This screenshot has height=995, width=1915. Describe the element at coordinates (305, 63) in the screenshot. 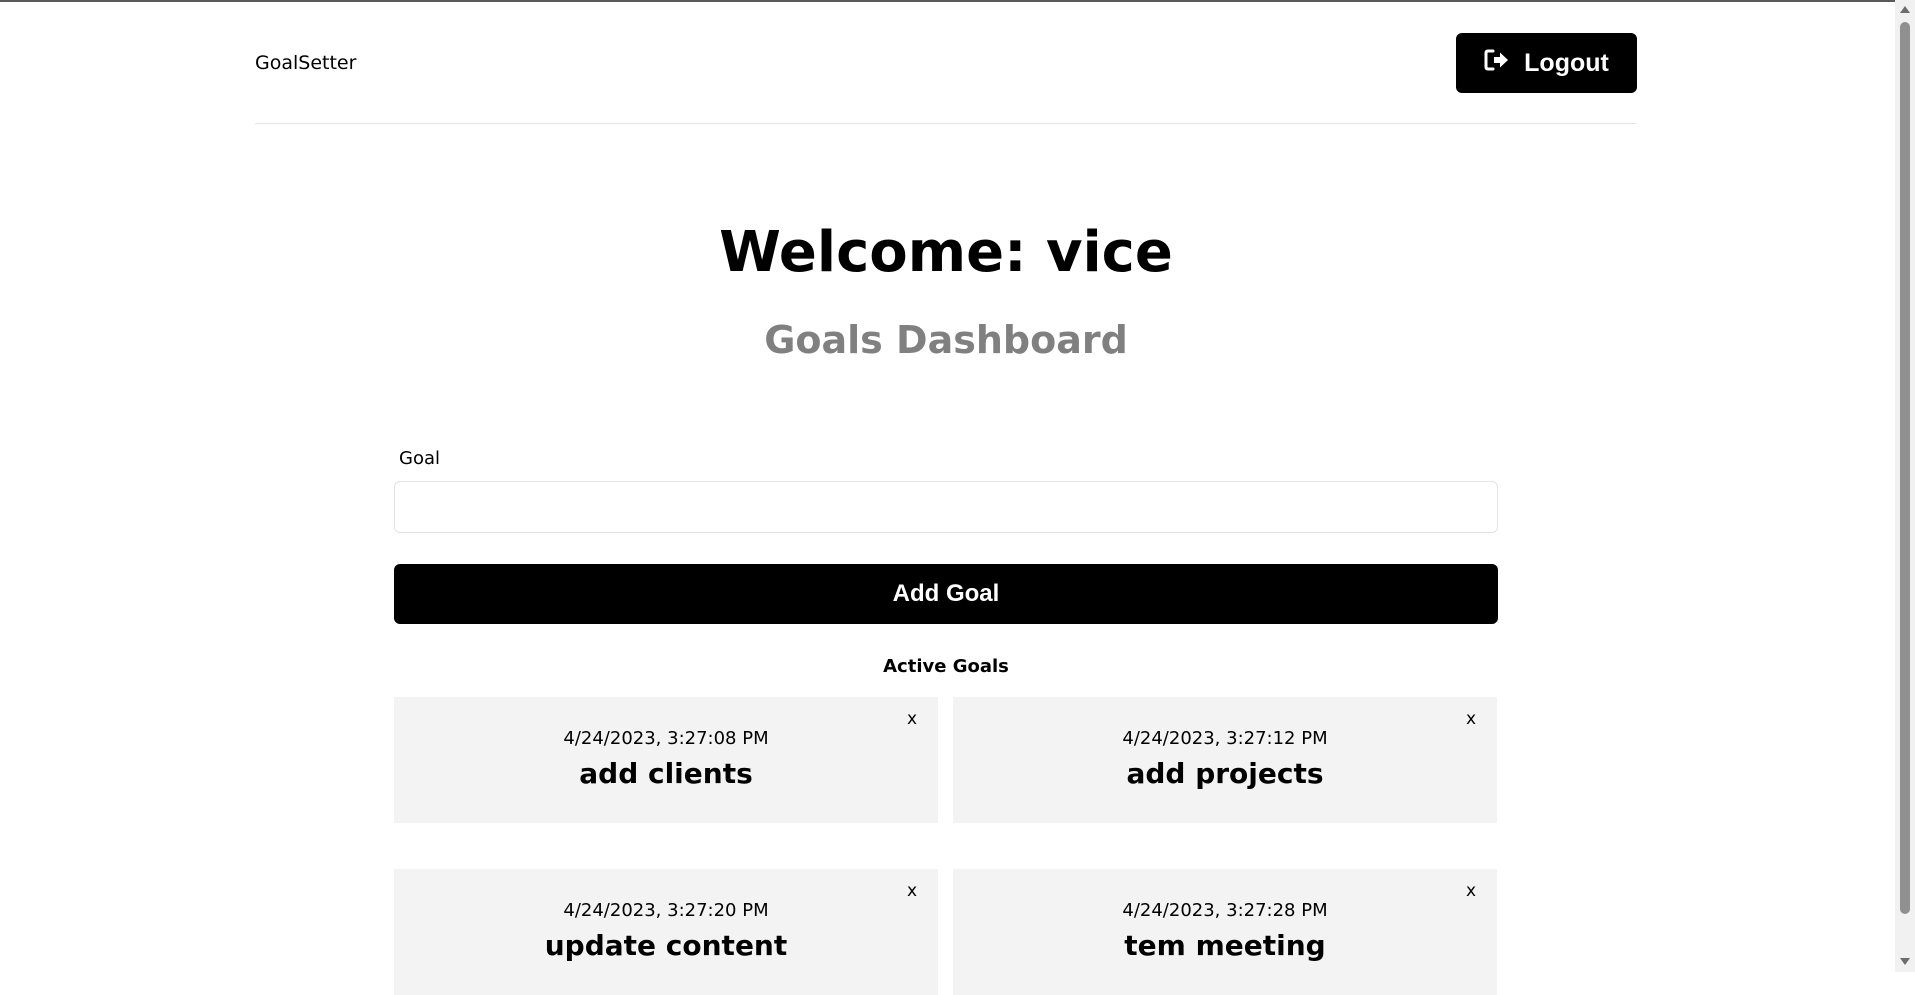

I see `brand-link: GoalSetter` at that location.